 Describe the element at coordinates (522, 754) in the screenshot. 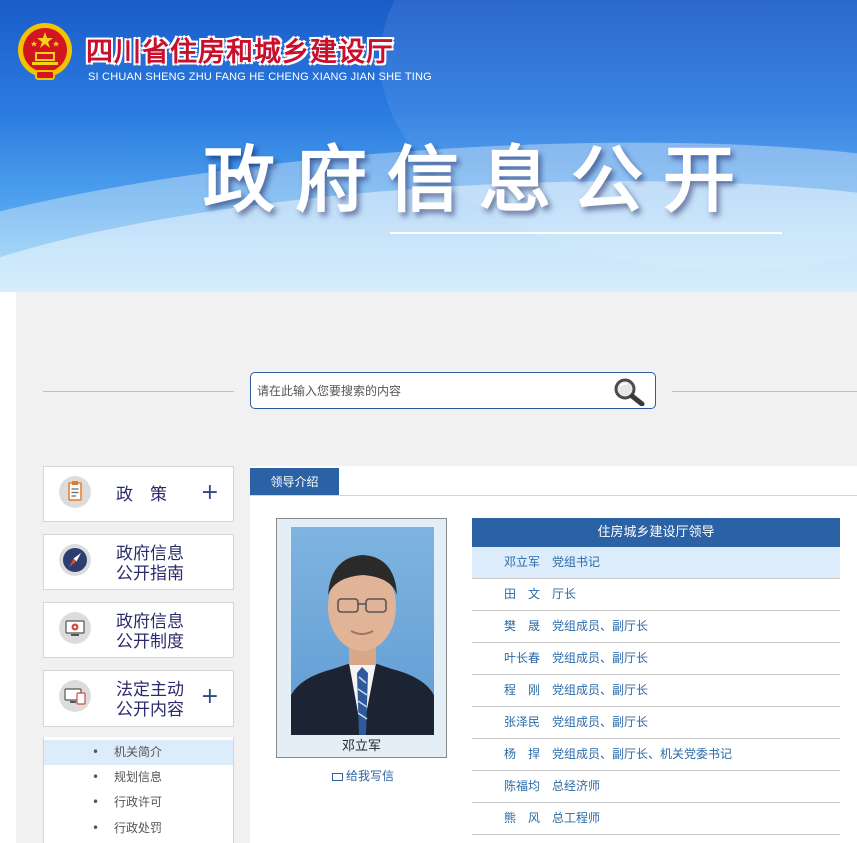

I see `leader-name: 杨 捍` at that location.